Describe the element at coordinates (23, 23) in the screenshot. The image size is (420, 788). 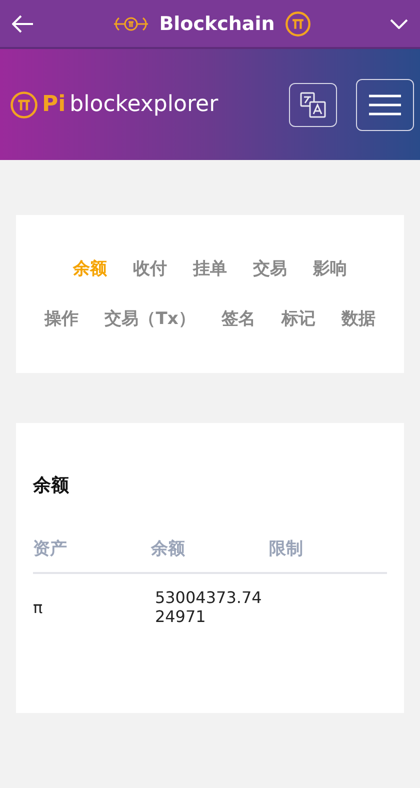
I see `back-icon` at that location.